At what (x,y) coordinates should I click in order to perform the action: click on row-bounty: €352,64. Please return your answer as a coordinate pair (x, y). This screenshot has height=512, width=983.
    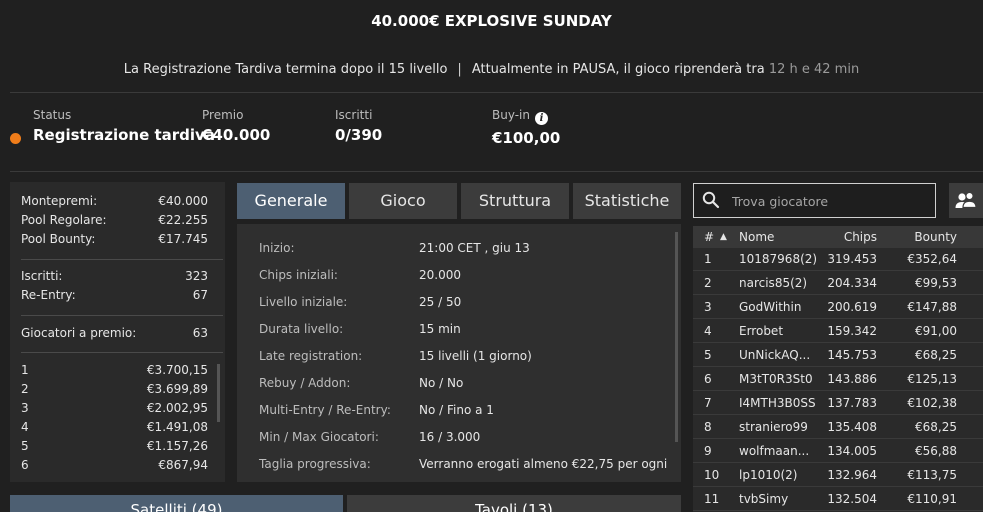
    Looking at the image, I should click on (932, 259).